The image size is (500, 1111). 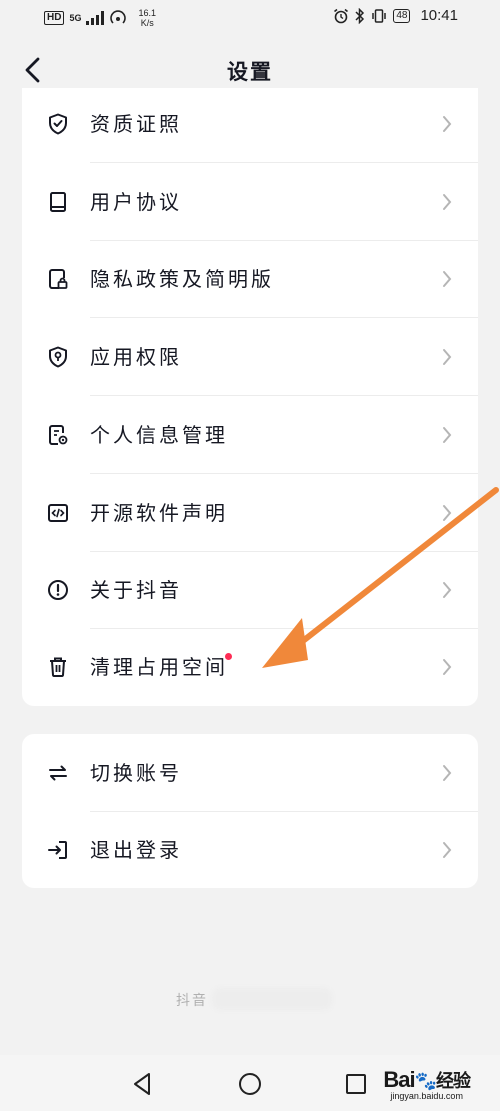 What do you see at coordinates (250, 435) in the screenshot?
I see `settings-item-personal-info: 个人信息管理` at bounding box center [250, 435].